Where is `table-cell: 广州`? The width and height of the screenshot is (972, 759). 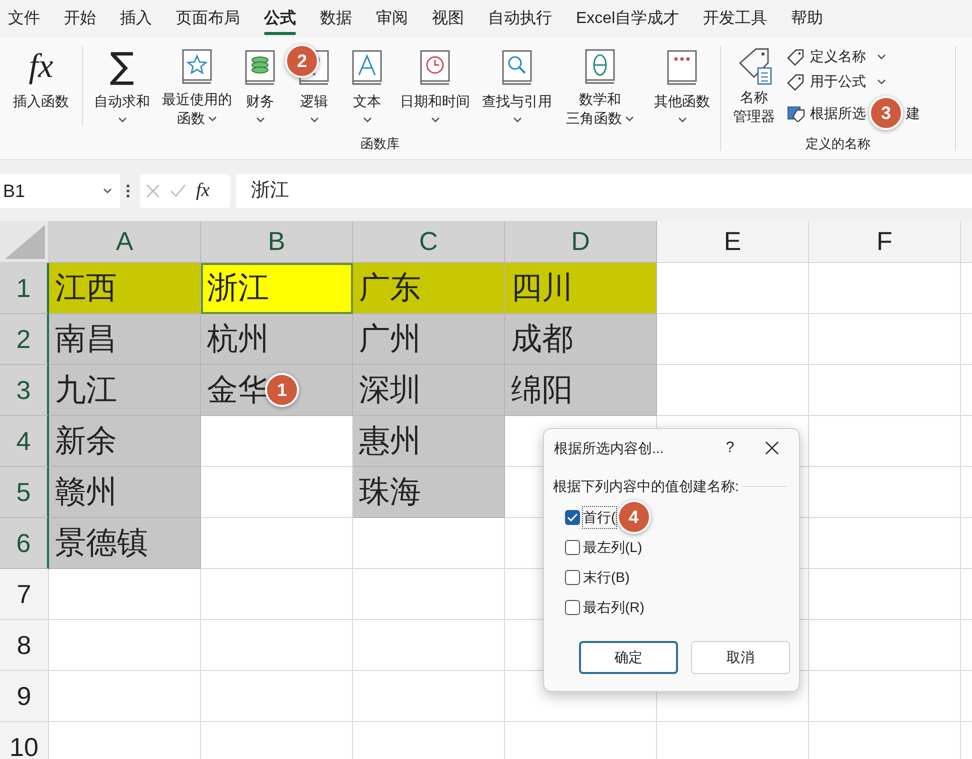
table-cell: 广州 is located at coordinates (429, 339).